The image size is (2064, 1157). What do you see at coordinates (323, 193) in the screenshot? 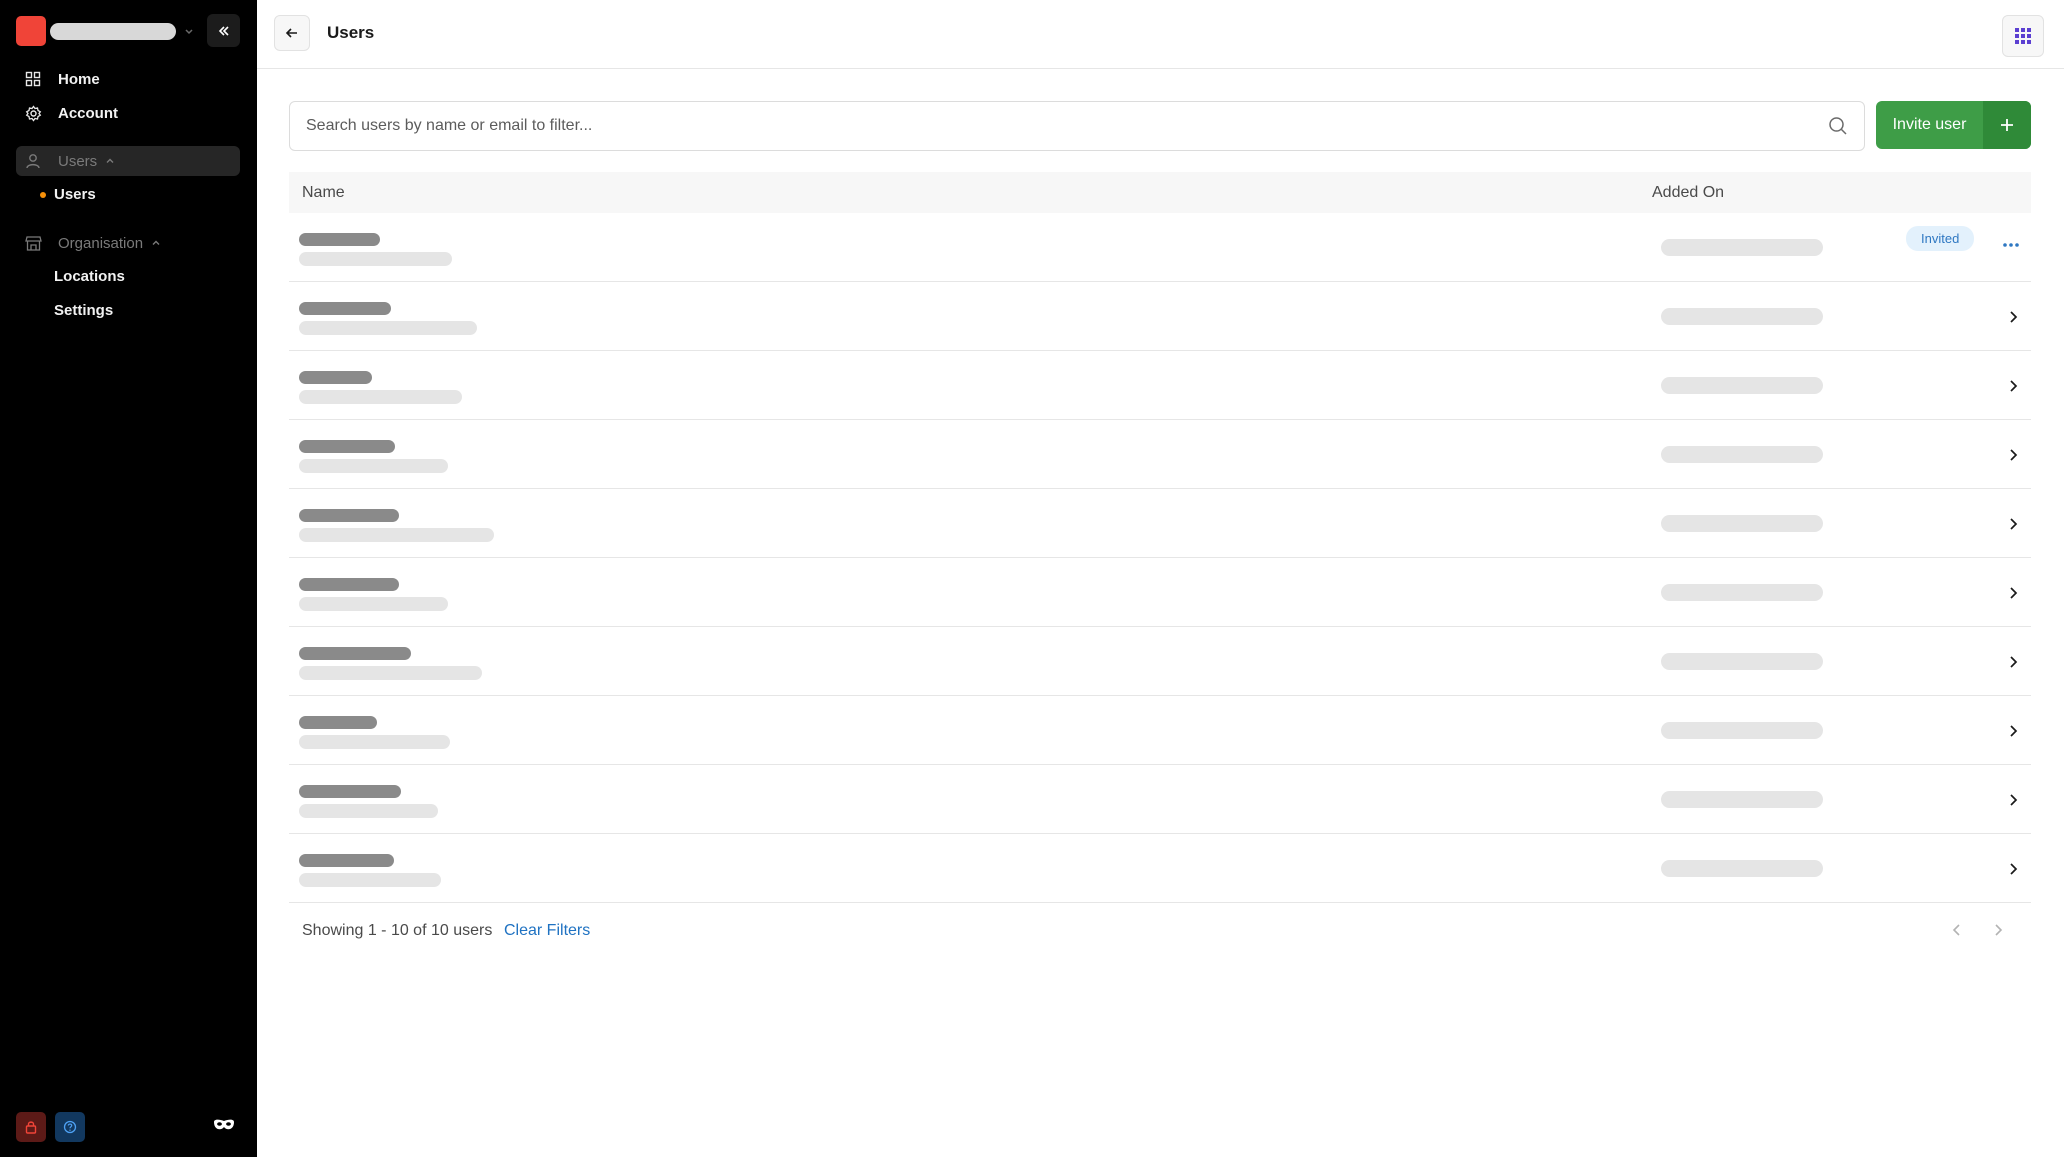
I see `column-header-name: Name` at bounding box center [323, 193].